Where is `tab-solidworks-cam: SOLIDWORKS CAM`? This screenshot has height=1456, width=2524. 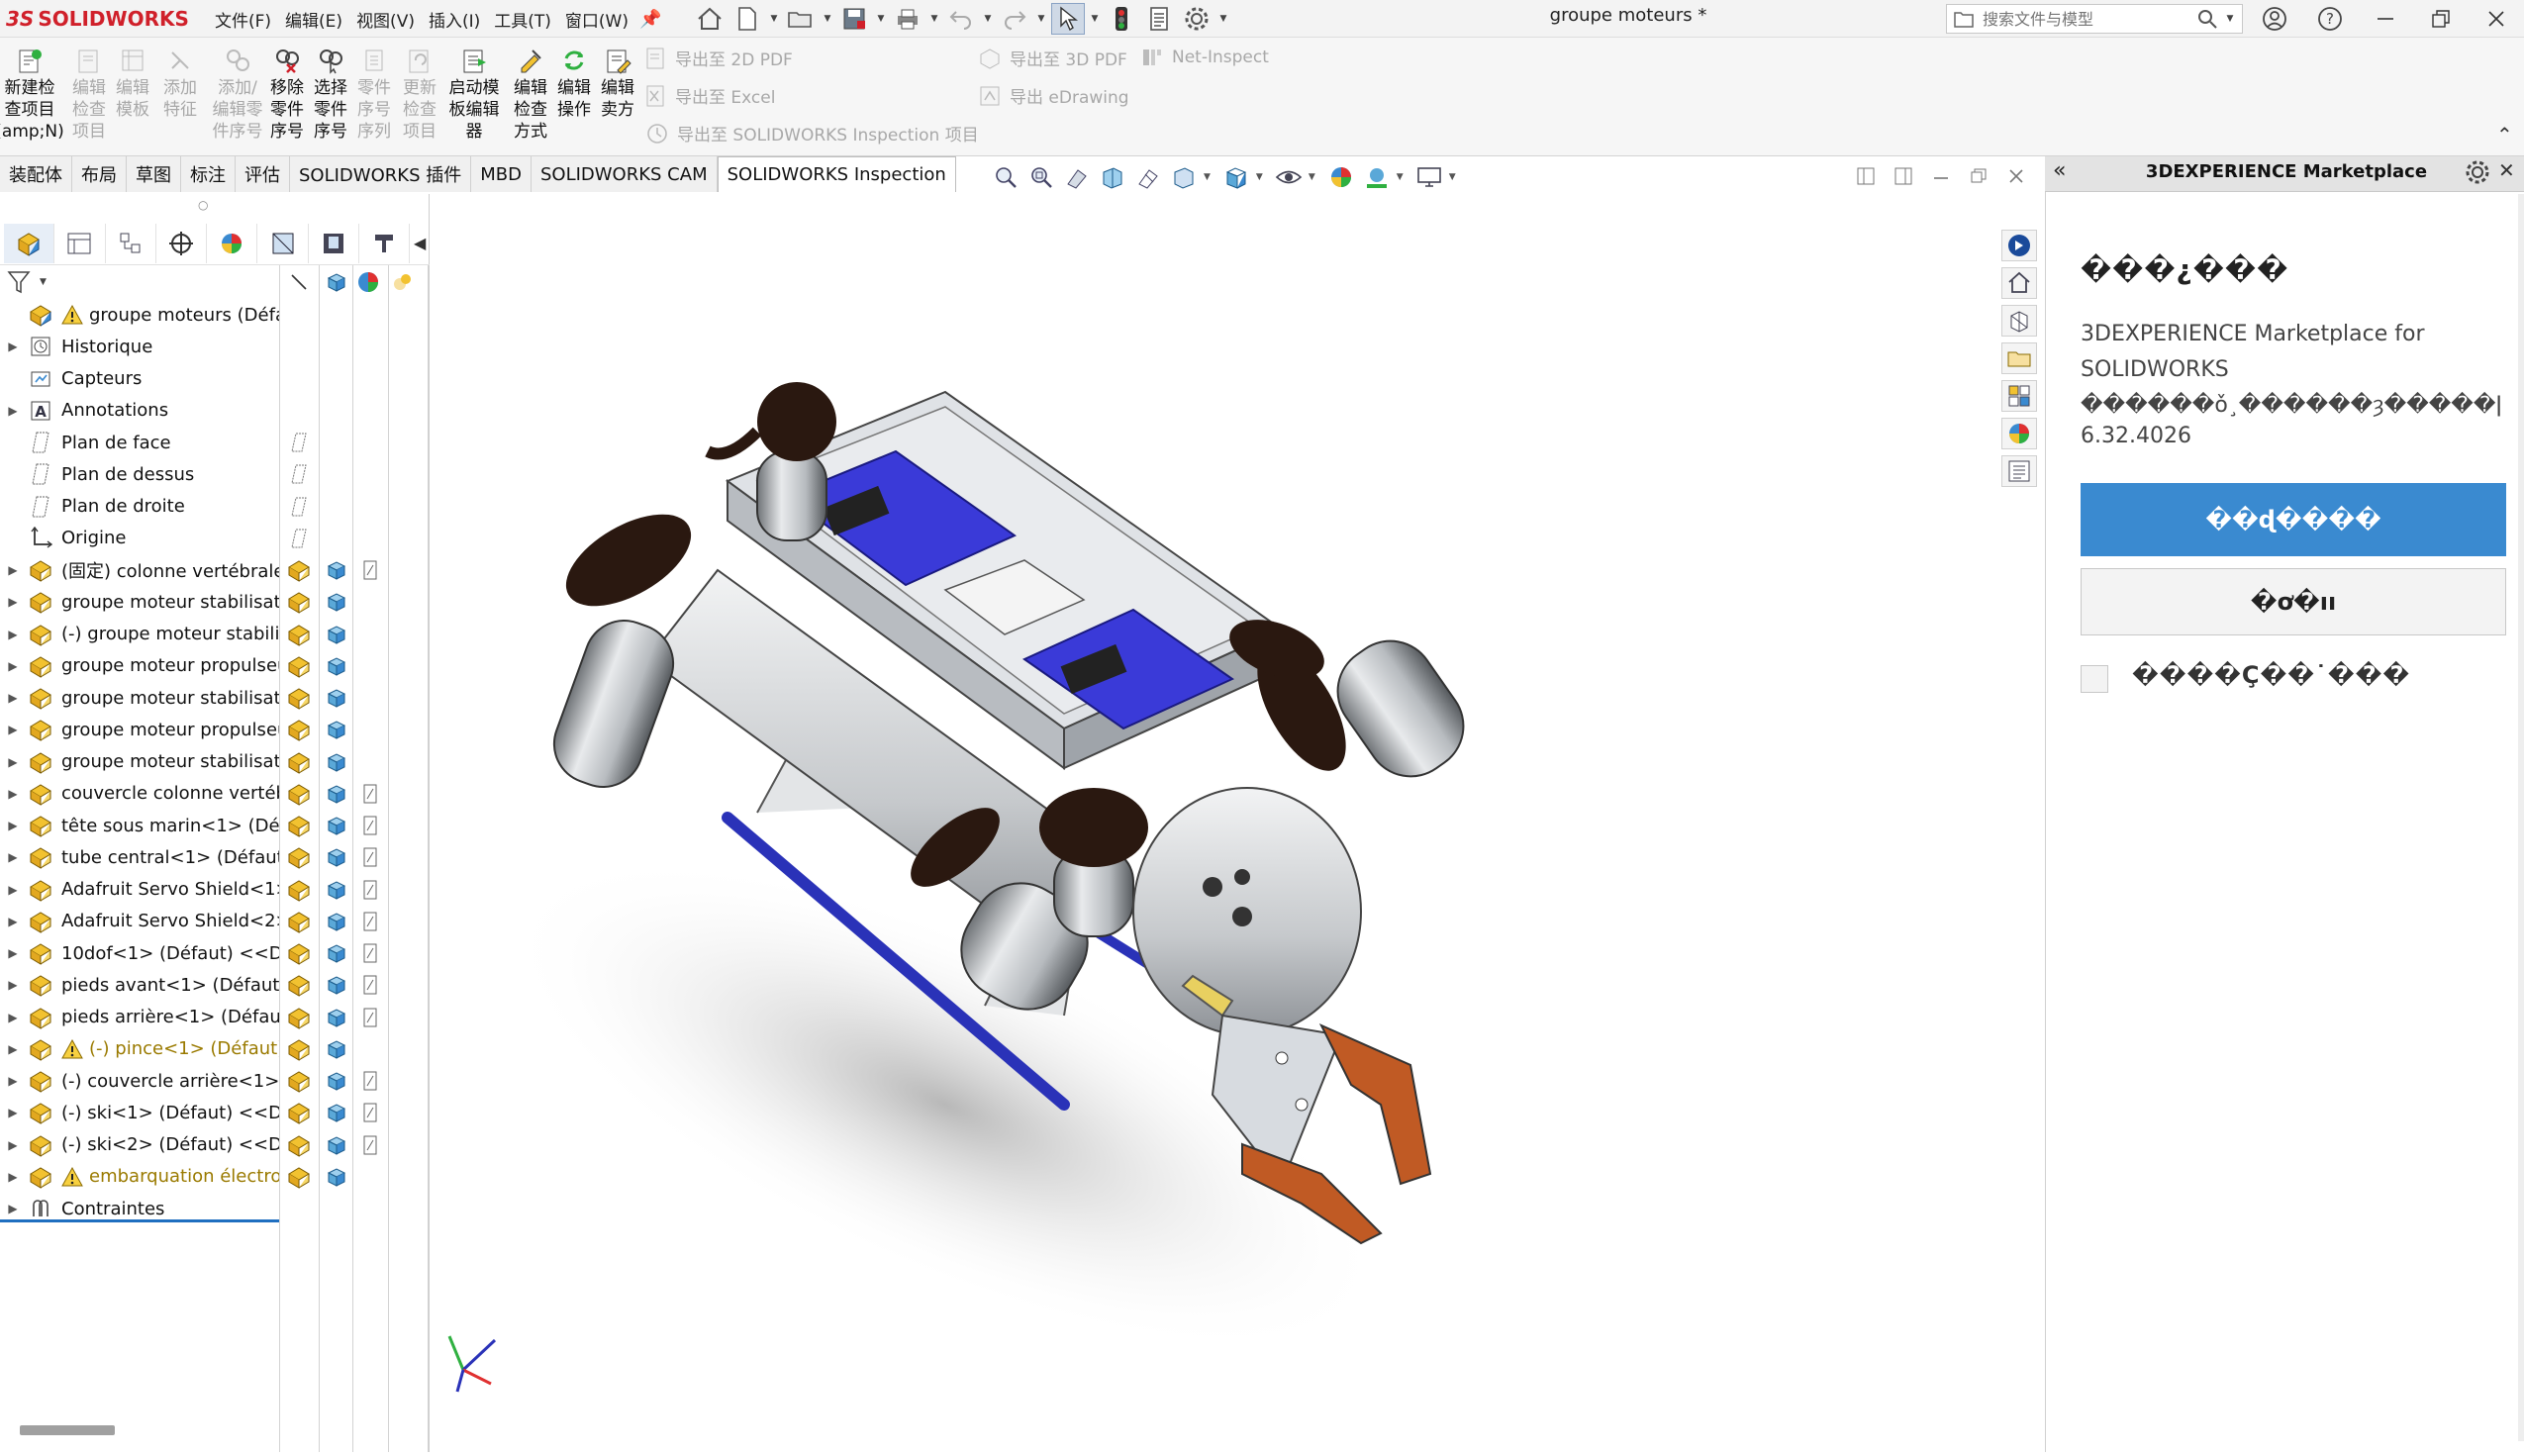
tab-solidworks-cam: SOLIDWORKS CAM is located at coordinates (624, 174).